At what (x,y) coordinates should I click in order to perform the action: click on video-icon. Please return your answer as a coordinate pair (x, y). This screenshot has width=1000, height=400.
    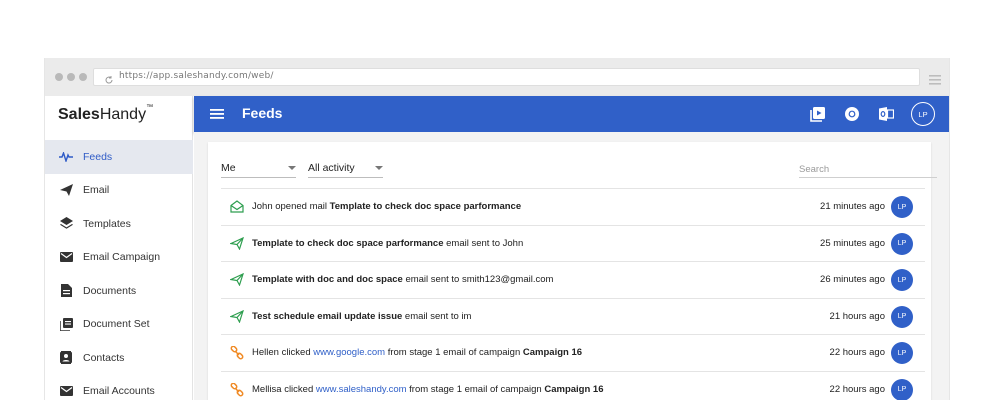
    Looking at the image, I should click on (818, 114).